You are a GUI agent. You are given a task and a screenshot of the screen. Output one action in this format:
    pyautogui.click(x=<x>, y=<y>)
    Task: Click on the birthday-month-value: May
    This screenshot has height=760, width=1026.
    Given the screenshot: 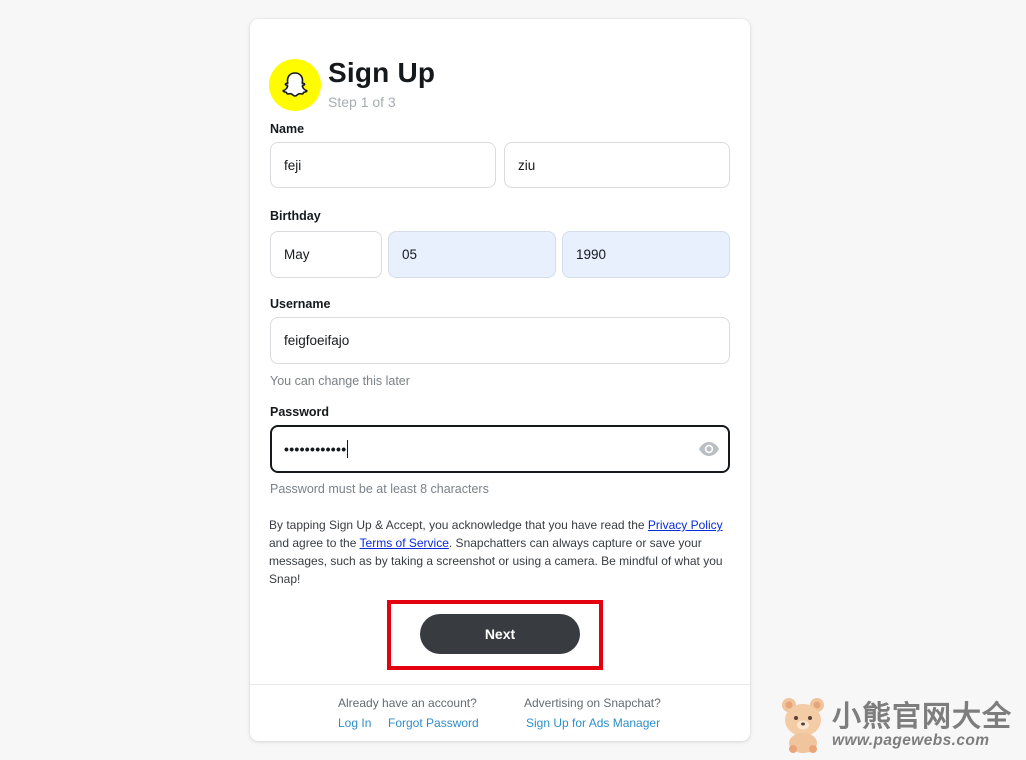 What is the action you would take?
    pyautogui.click(x=297, y=254)
    